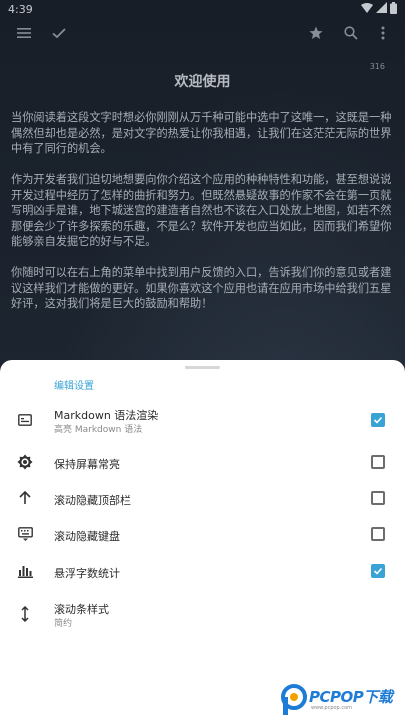 The image size is (405, 720). What do you see at coordinates (81, 609) in the screenshot?
I see `option-title: 滚动条样式` at bounding box center [81, 609].